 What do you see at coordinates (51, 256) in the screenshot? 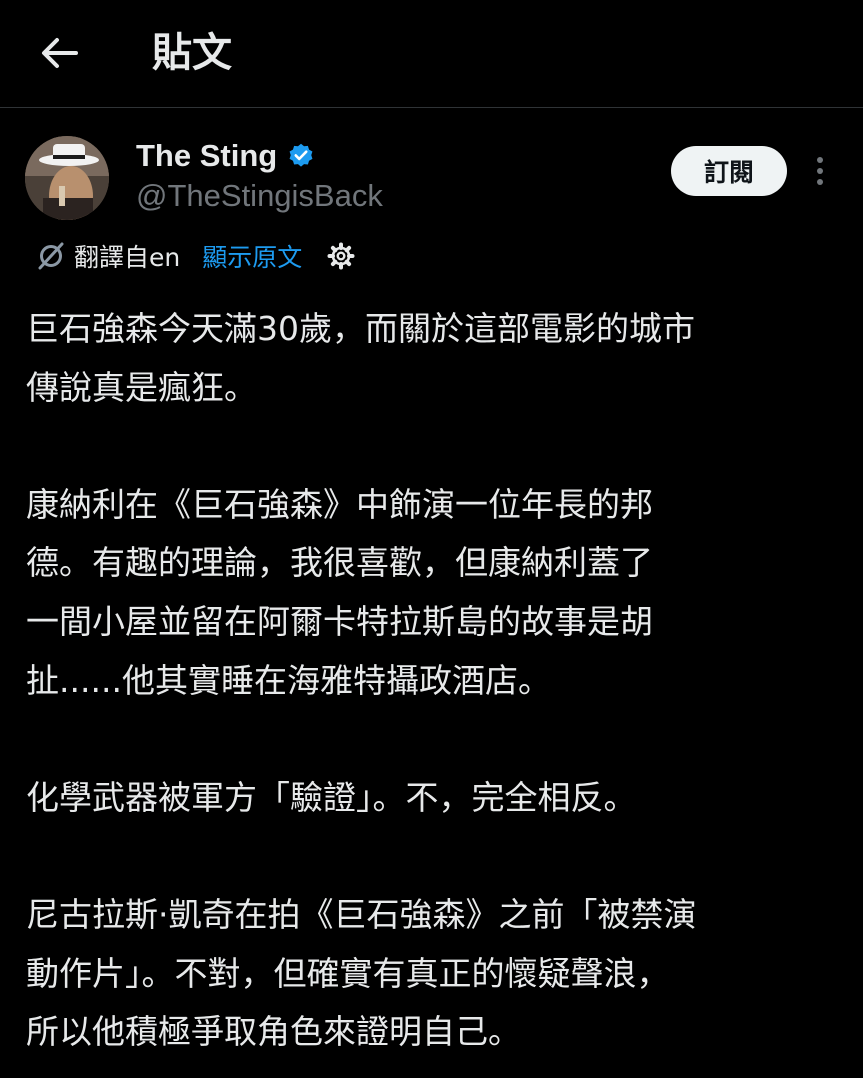
I see `translate-icon` at bounding box center [51, 256].